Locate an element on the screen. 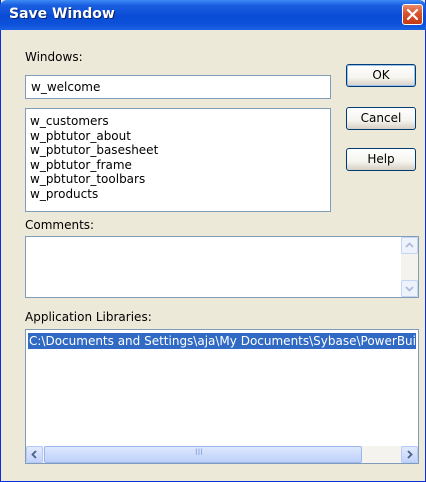 This screenshot has height=482, width=426. scroll-grip: III is located at coordinates (199, 453).